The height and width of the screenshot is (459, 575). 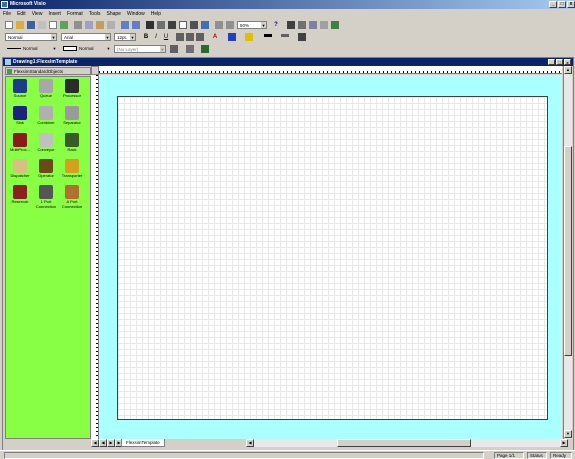 I want to click on cut-icon, so click(x=78, y=25).